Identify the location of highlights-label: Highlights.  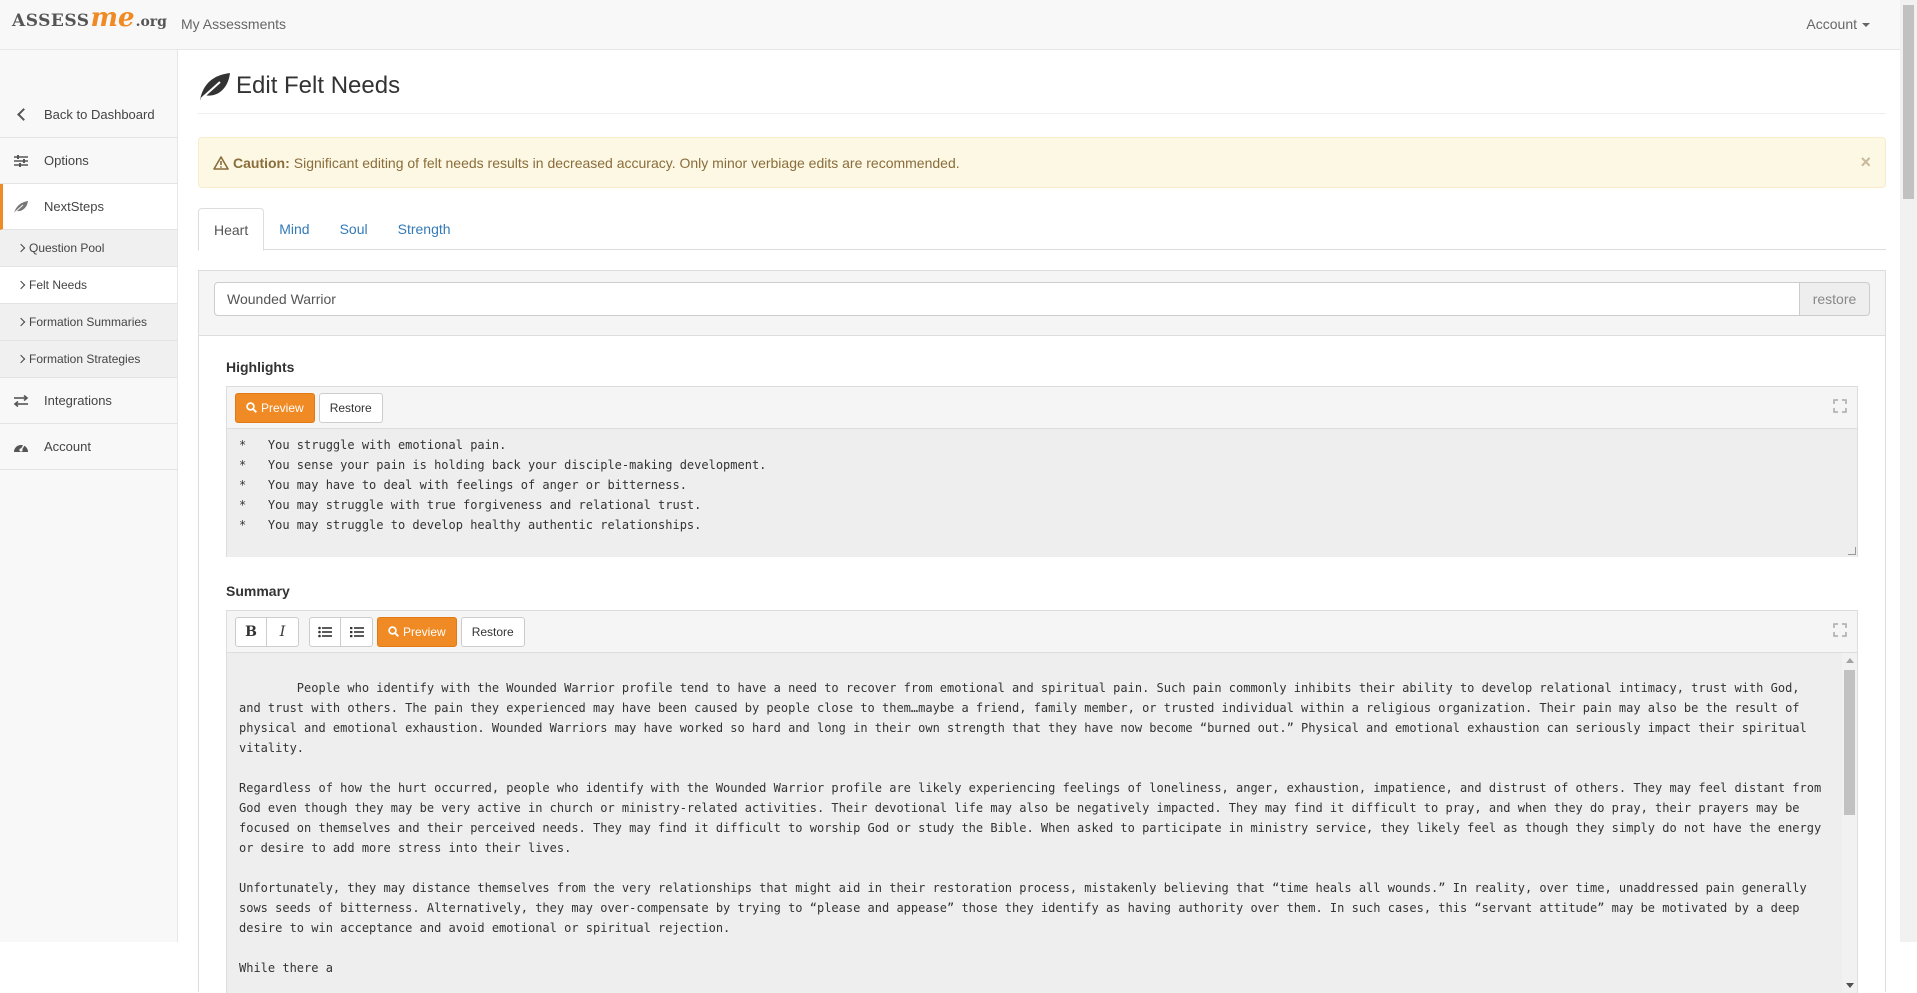
(260, 367).